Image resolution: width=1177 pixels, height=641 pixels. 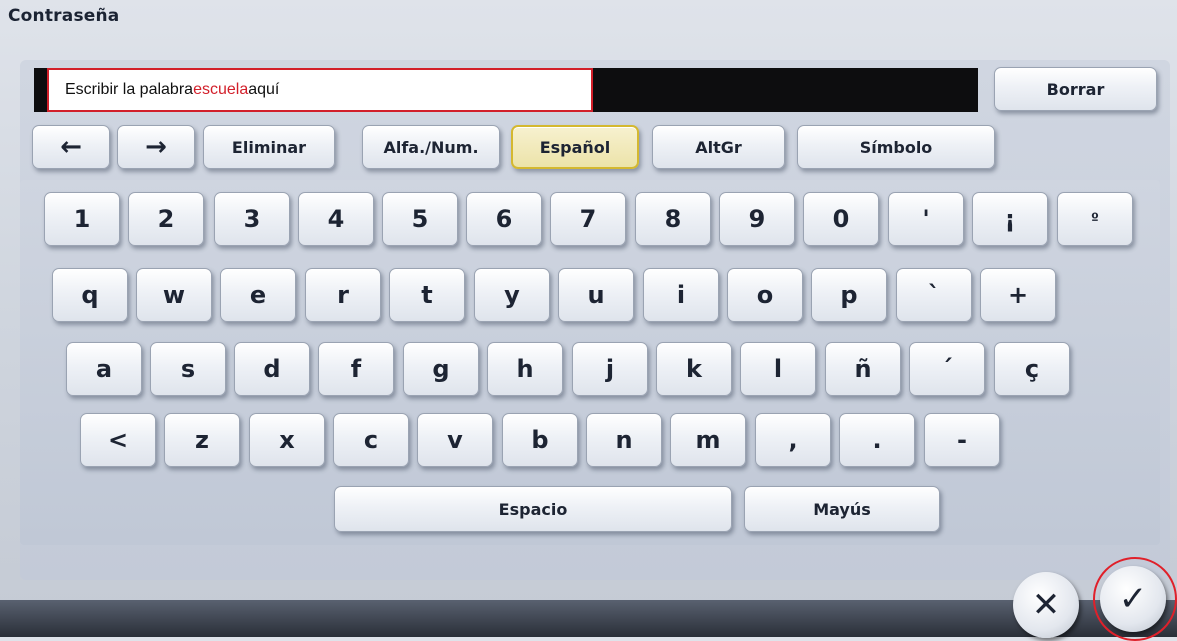 What do you see at coordinates (681, 295) in the screenshot?
I see `key: i` at bounding box center [681, 295].